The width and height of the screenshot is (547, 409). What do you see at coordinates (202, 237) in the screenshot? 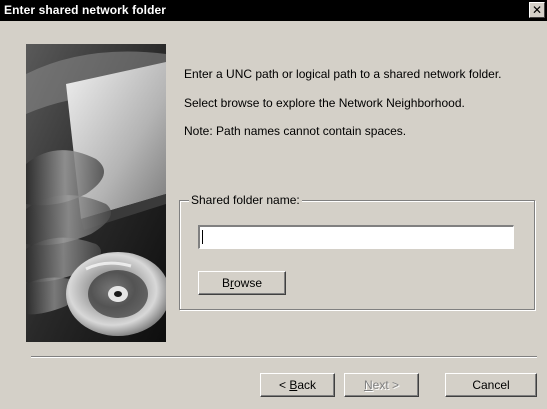
I see `text-caret` at bounding box center [202, 237].